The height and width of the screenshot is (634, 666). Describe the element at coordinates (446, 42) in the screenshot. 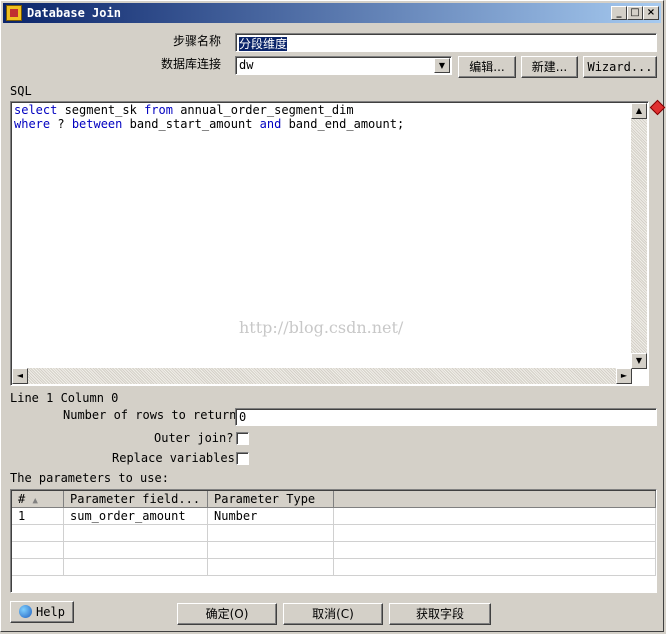

I see `step-name-input: 分段维度` at that location.